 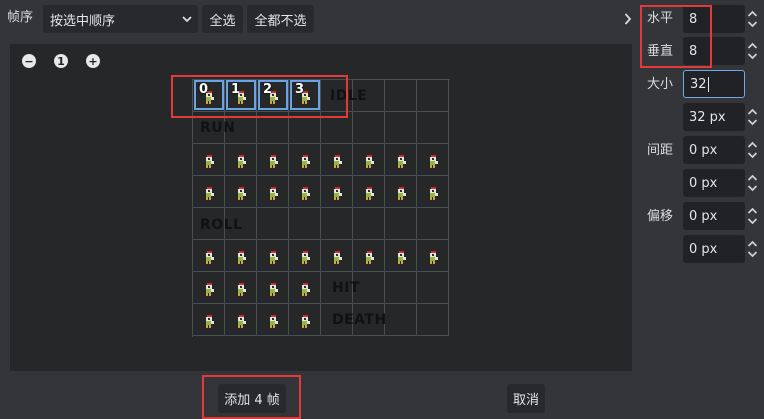 I want to click on zoom-reset-icon: 1, so click(x=61, y=61).